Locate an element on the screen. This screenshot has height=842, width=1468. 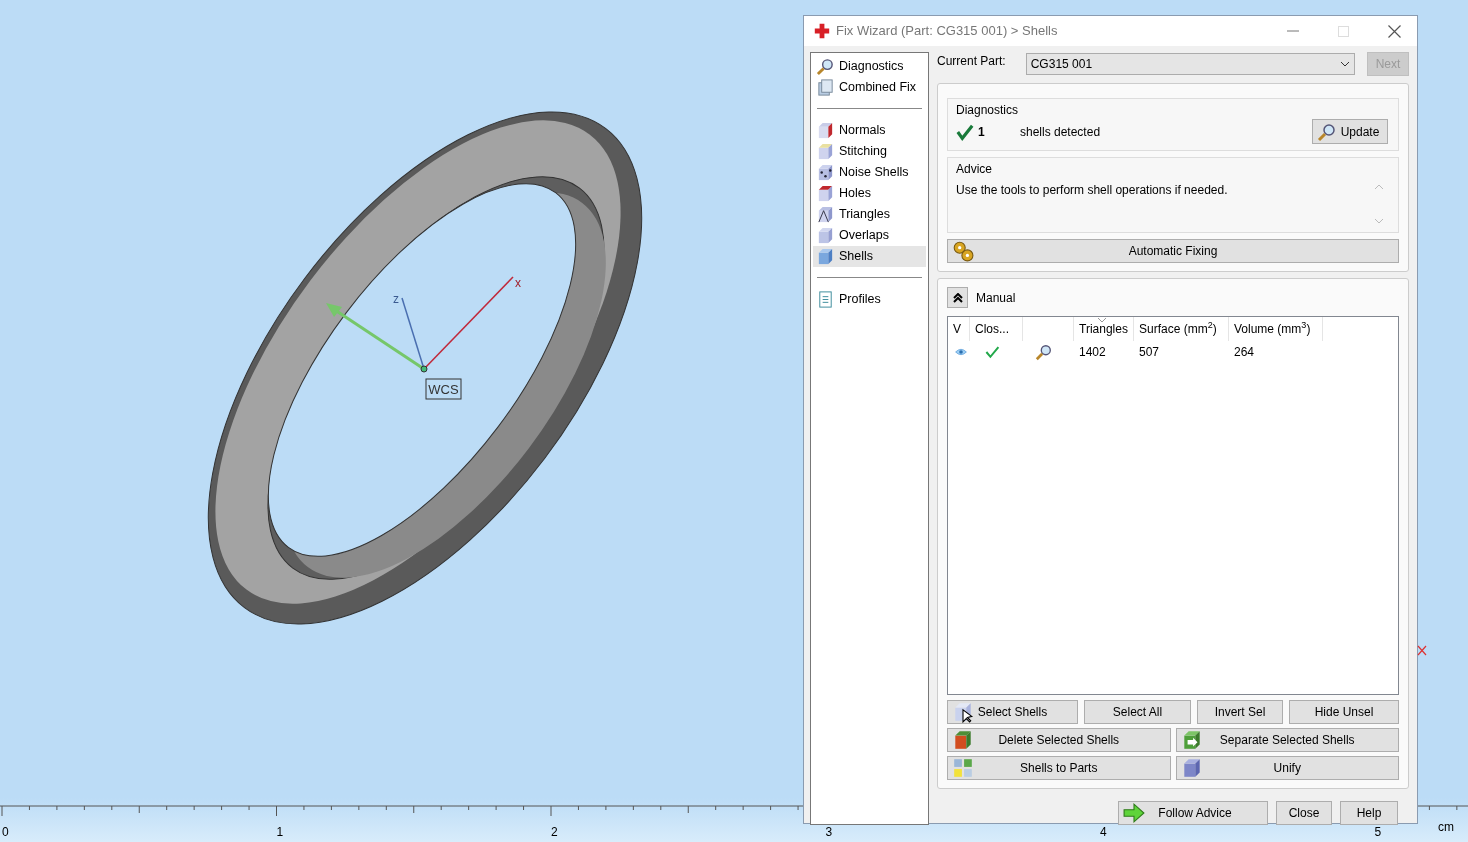
column-header: Volume (mm$^{3}$) is located at coordinates (1276, 329).